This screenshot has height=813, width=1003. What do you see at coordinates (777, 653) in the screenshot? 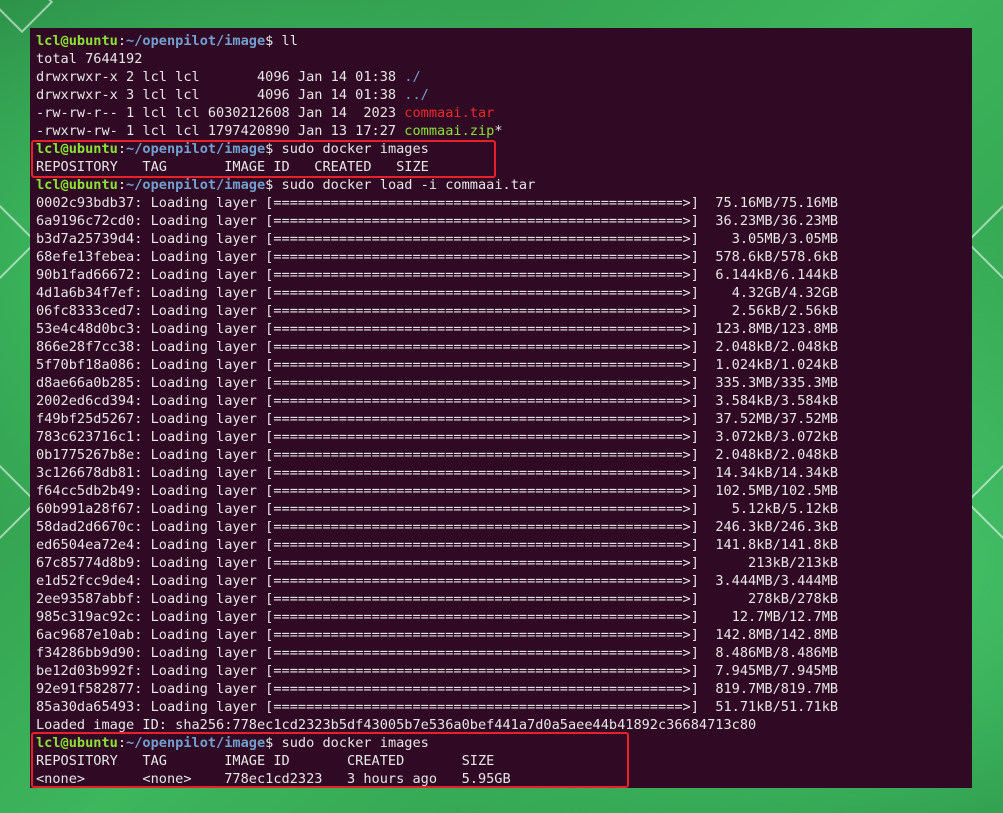
I see `layer-progress: 8.486MB/8.486MB` at bounding box center [777, 653].